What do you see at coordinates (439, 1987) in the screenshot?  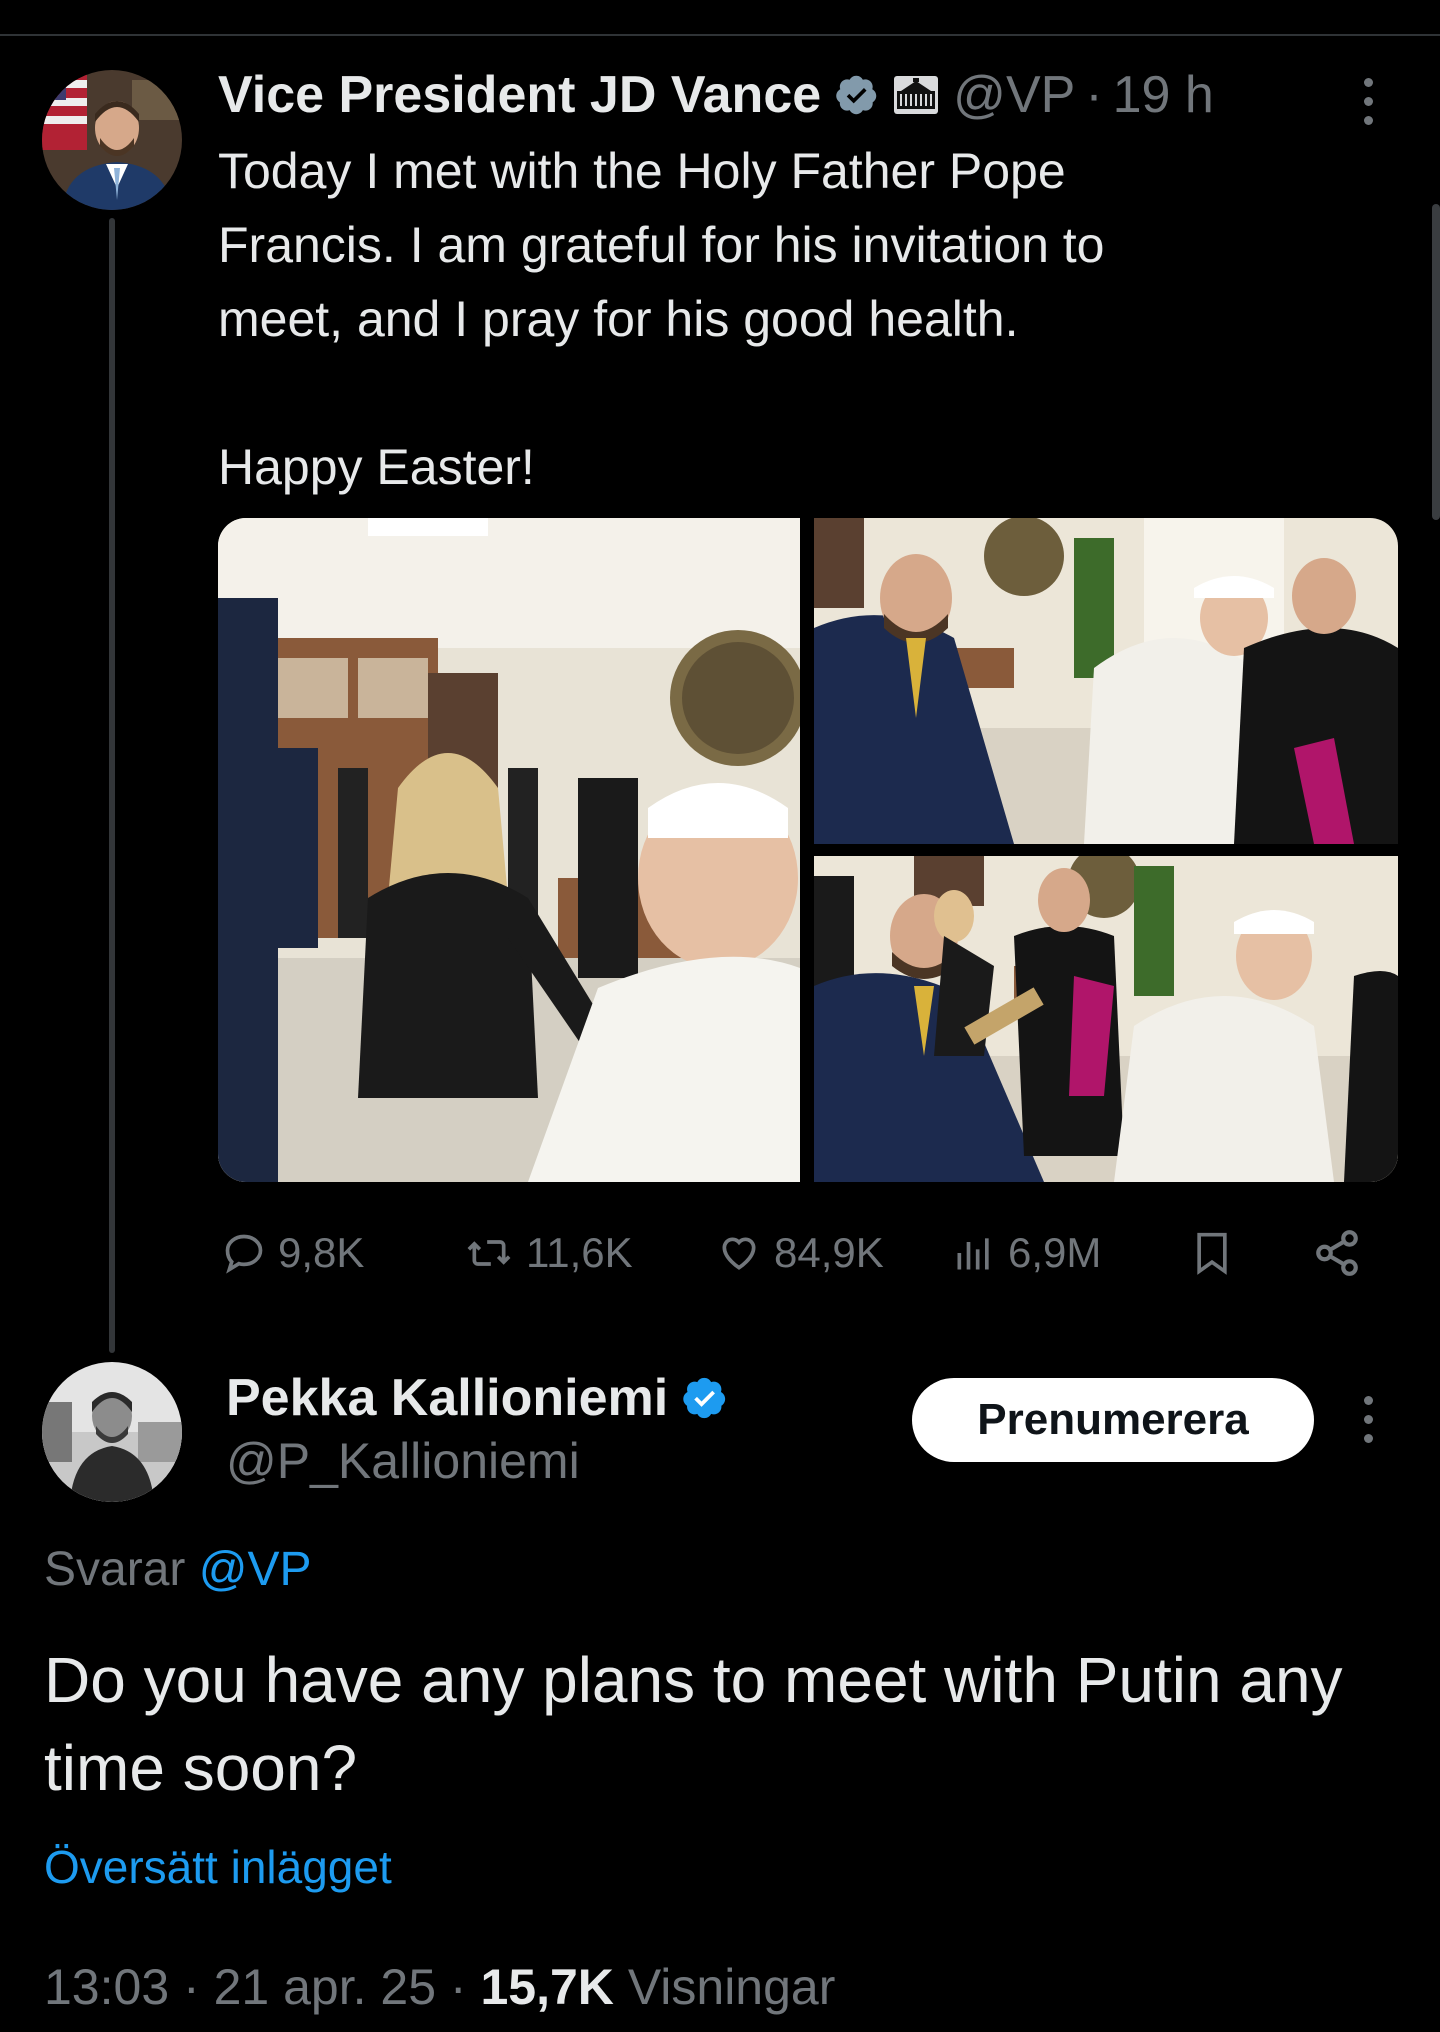 I see `reply-meta: 13:03 · 21 apr. 25 · 15,7K Visningar` at bounding box center [439, 1987].